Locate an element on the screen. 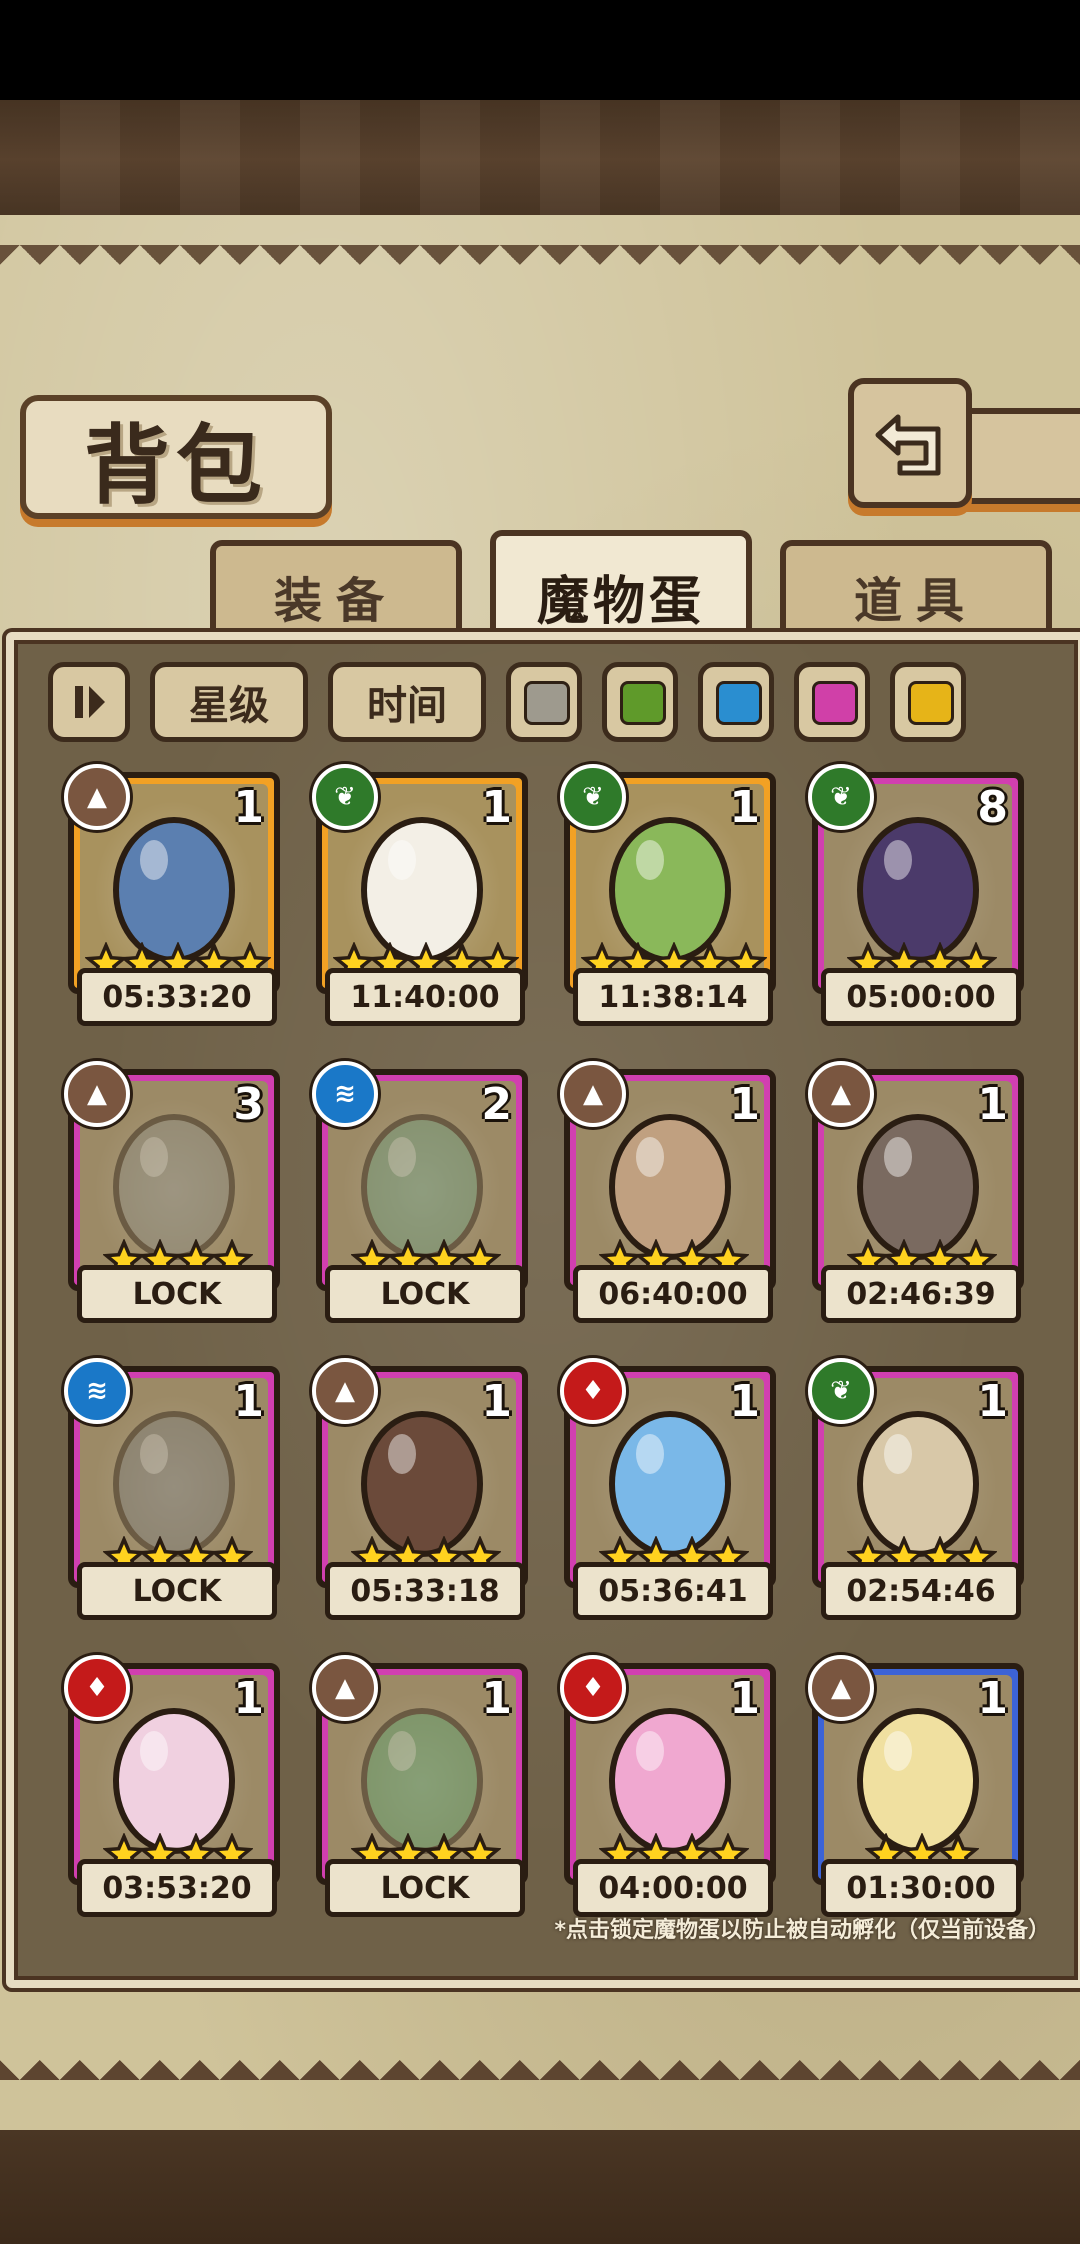 Image resolution: width=1080 pixels, height=2244 pixels. tab-label: 道具 is located at coordinates (915, 601).